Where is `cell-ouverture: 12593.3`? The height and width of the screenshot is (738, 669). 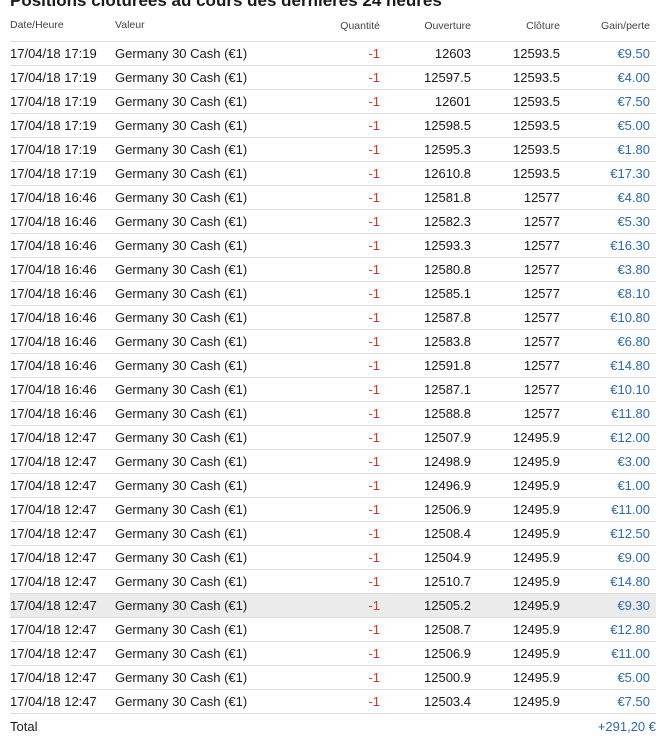 cell-ouverture: 12593.3 is located at coordinates (447, 245).